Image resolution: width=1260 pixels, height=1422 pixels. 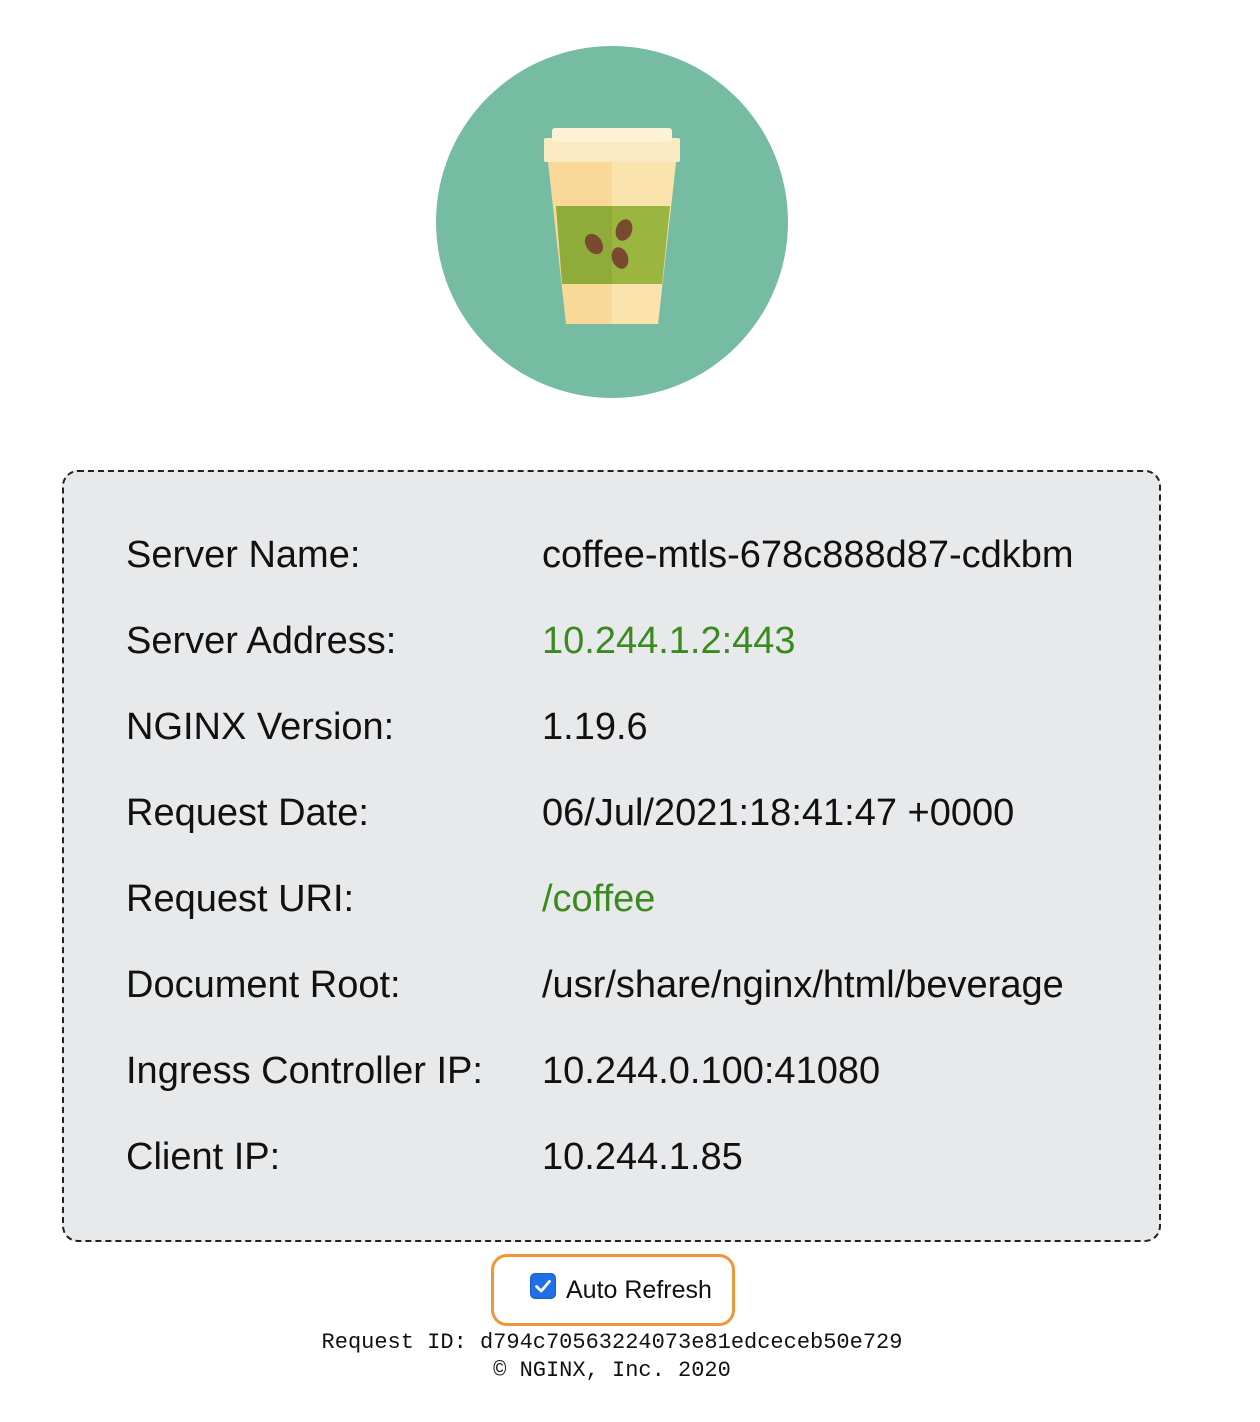 What do you see at coordinates (595, 727) in the screenshot?
I see `nginx-version-value: 1.19.6` at bounding box center [595, 727].